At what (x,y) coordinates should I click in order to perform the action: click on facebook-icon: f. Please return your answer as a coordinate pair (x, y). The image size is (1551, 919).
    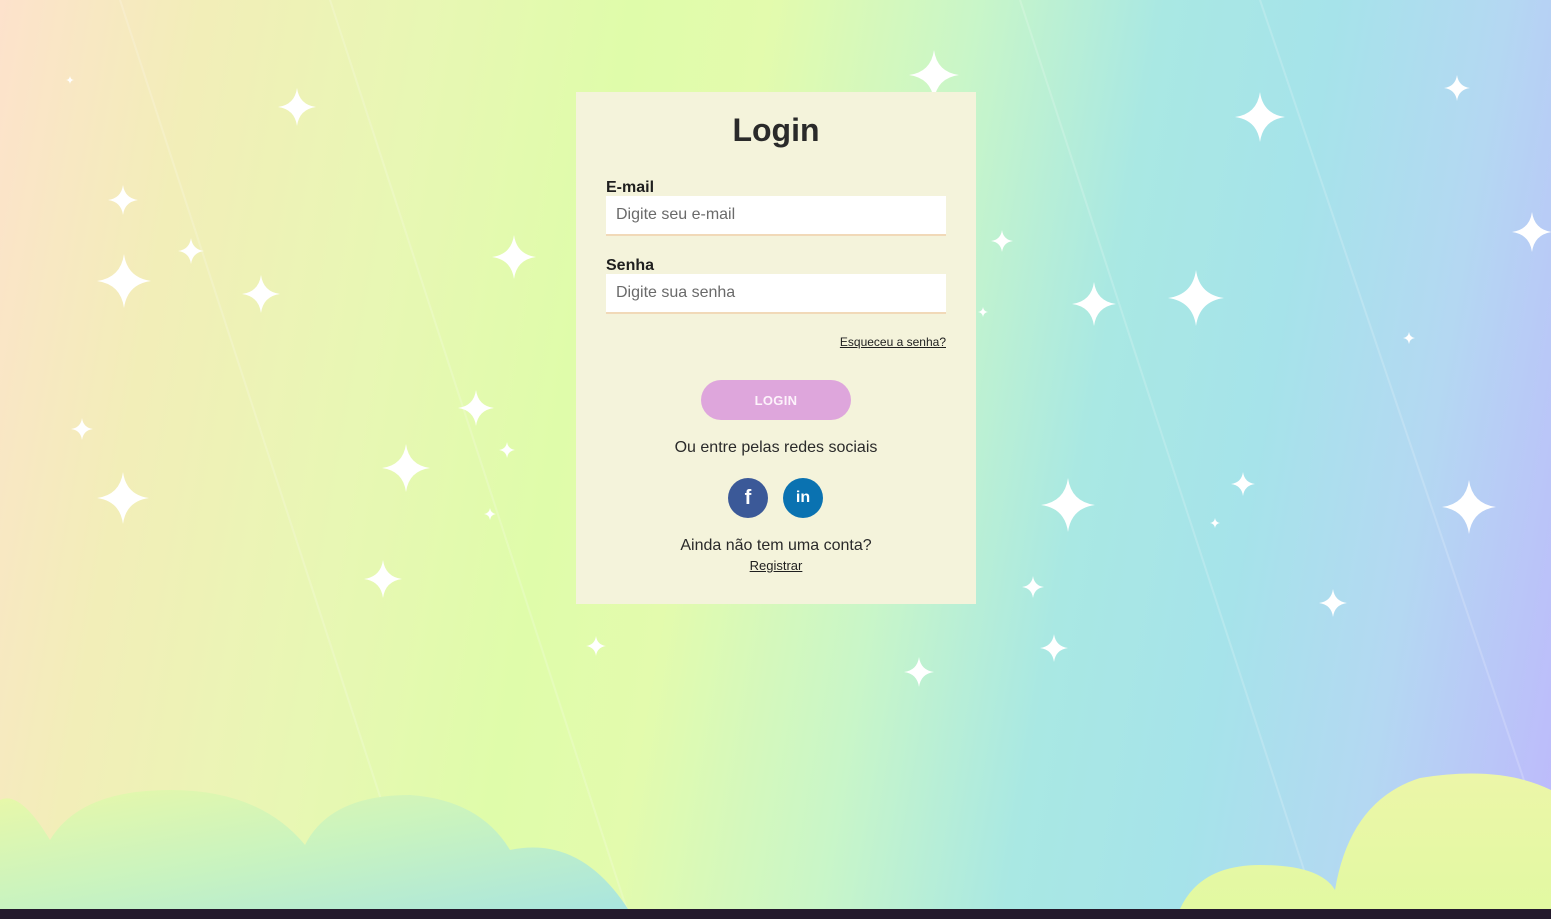
    Looking at the image, I should click on (748, 497).